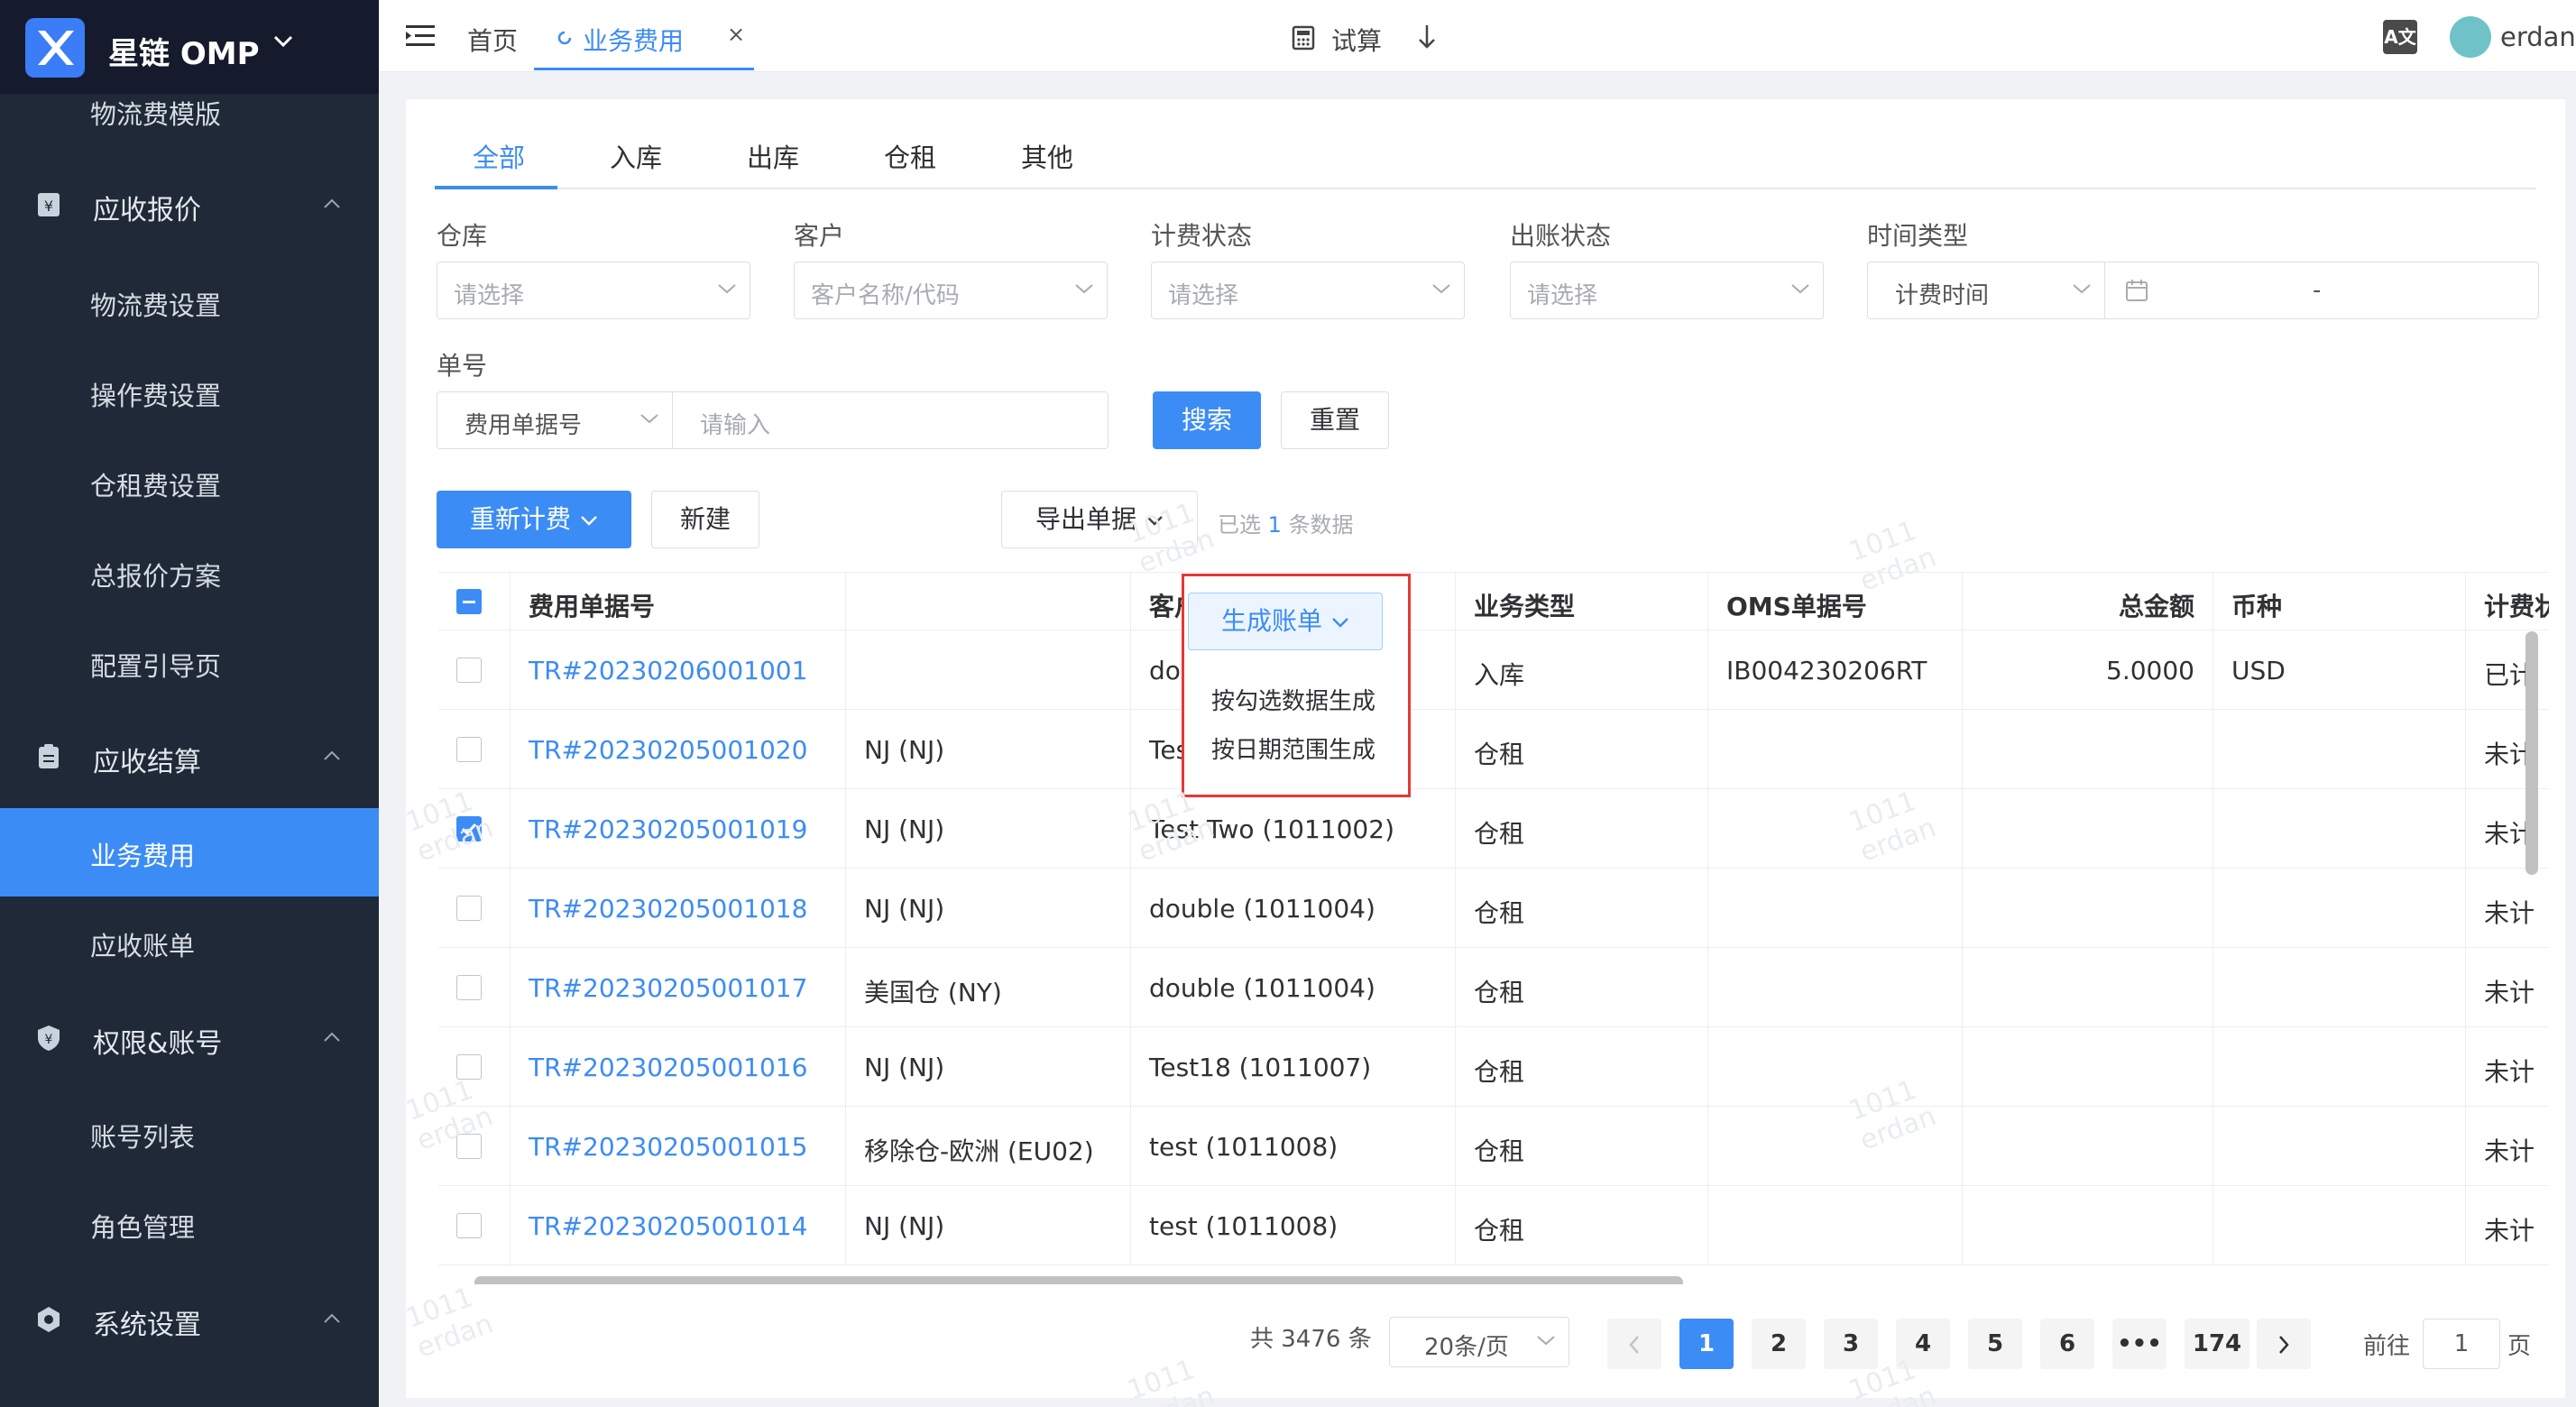 The height and width of the screenshot is (1407, 2576). I want to click on number-input: 请输入, so click(891, 420).